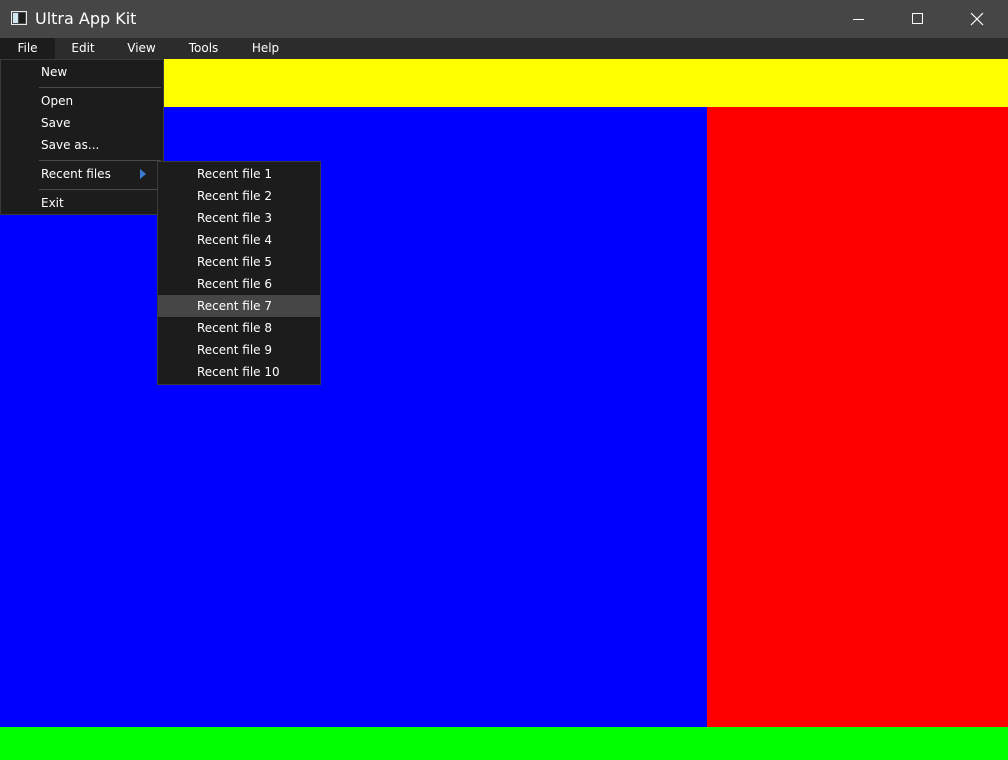  I want to click on maximize-icon, so click(917, 18).